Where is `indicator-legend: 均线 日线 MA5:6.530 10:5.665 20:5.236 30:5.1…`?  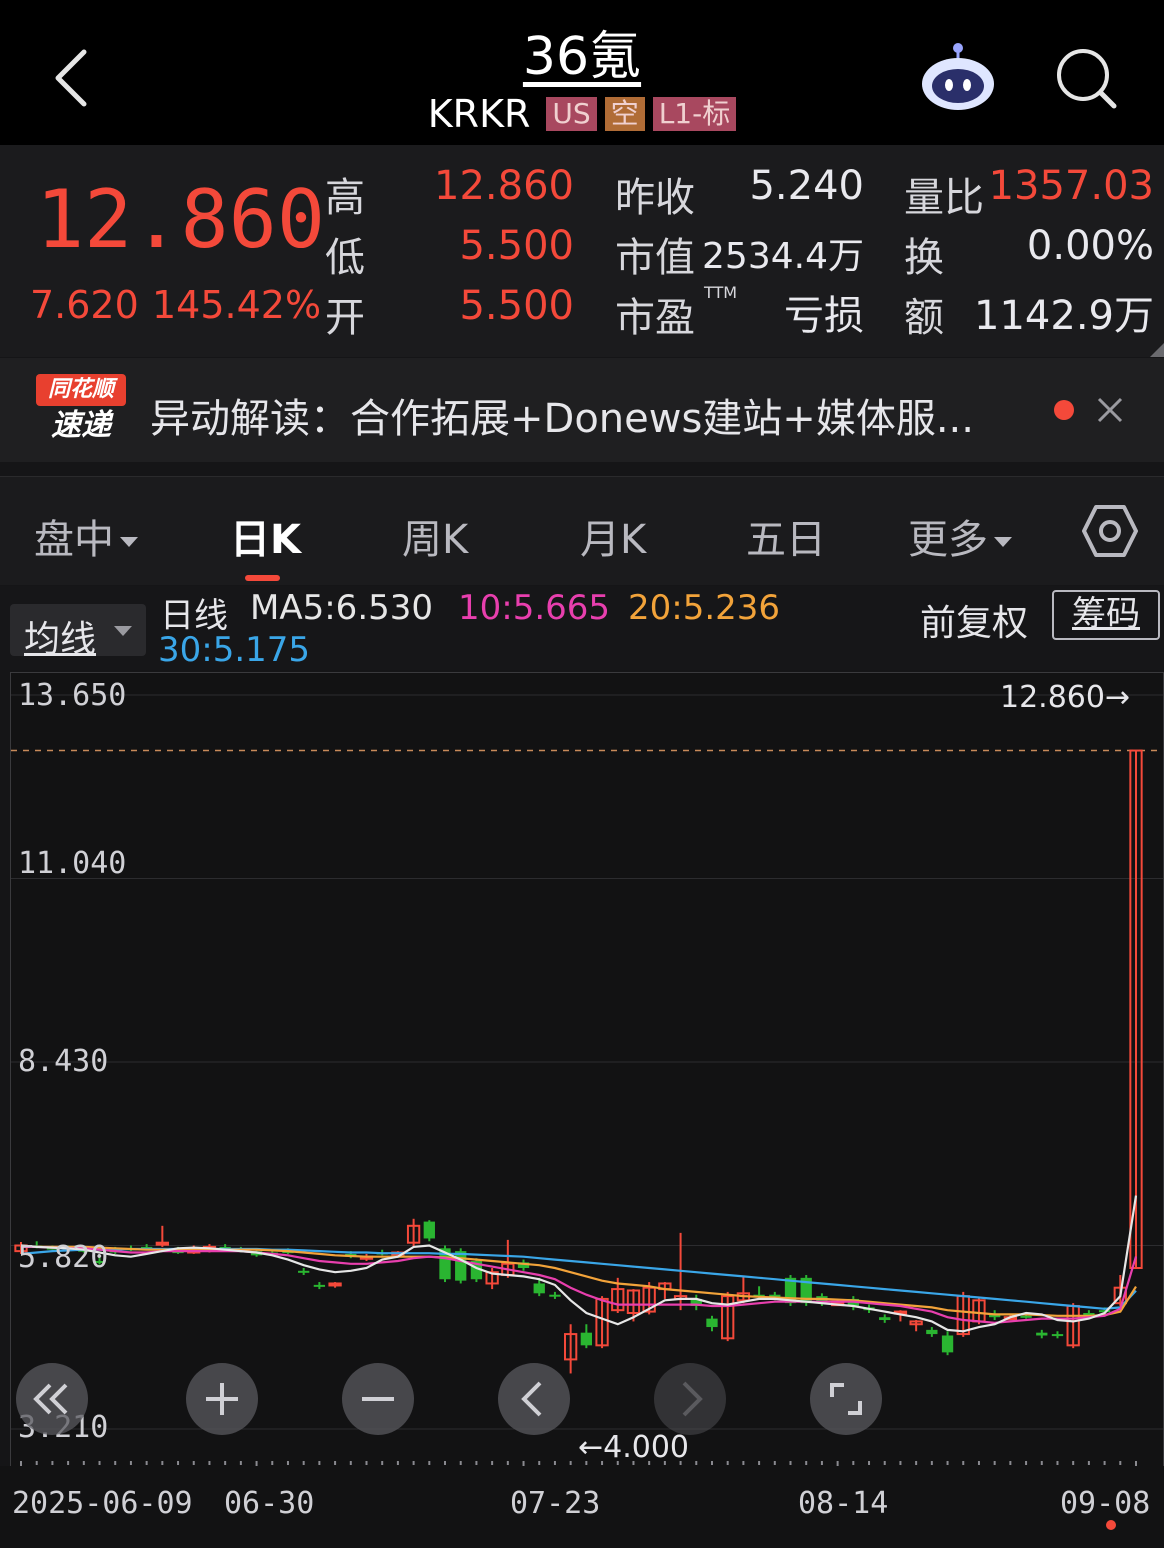
indicator-legend: 均线 日线 MA5:6.530 10:5.665 20:5.236 30:5.1… is located at coordinates (582, 628).